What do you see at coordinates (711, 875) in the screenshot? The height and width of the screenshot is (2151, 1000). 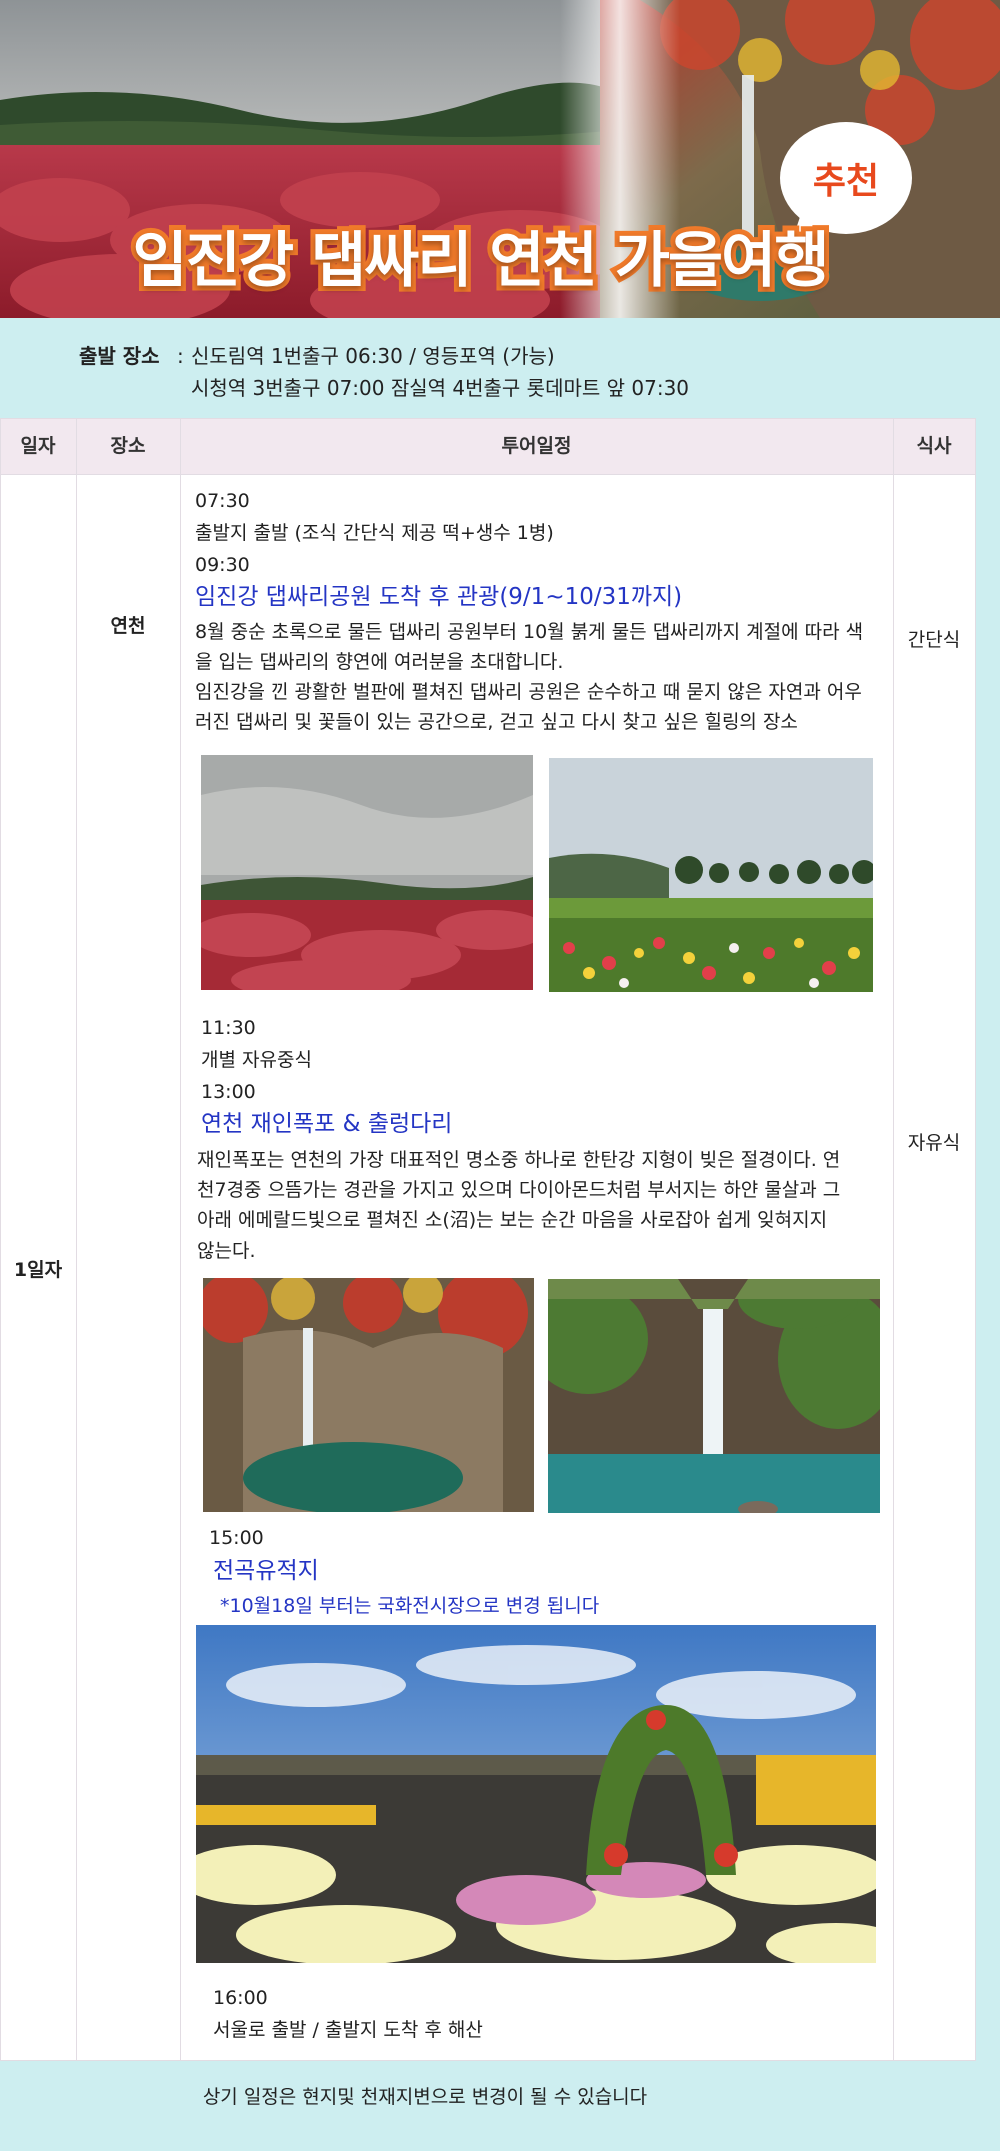 I see `photo-flower-field` at bounding box center [711, 875].